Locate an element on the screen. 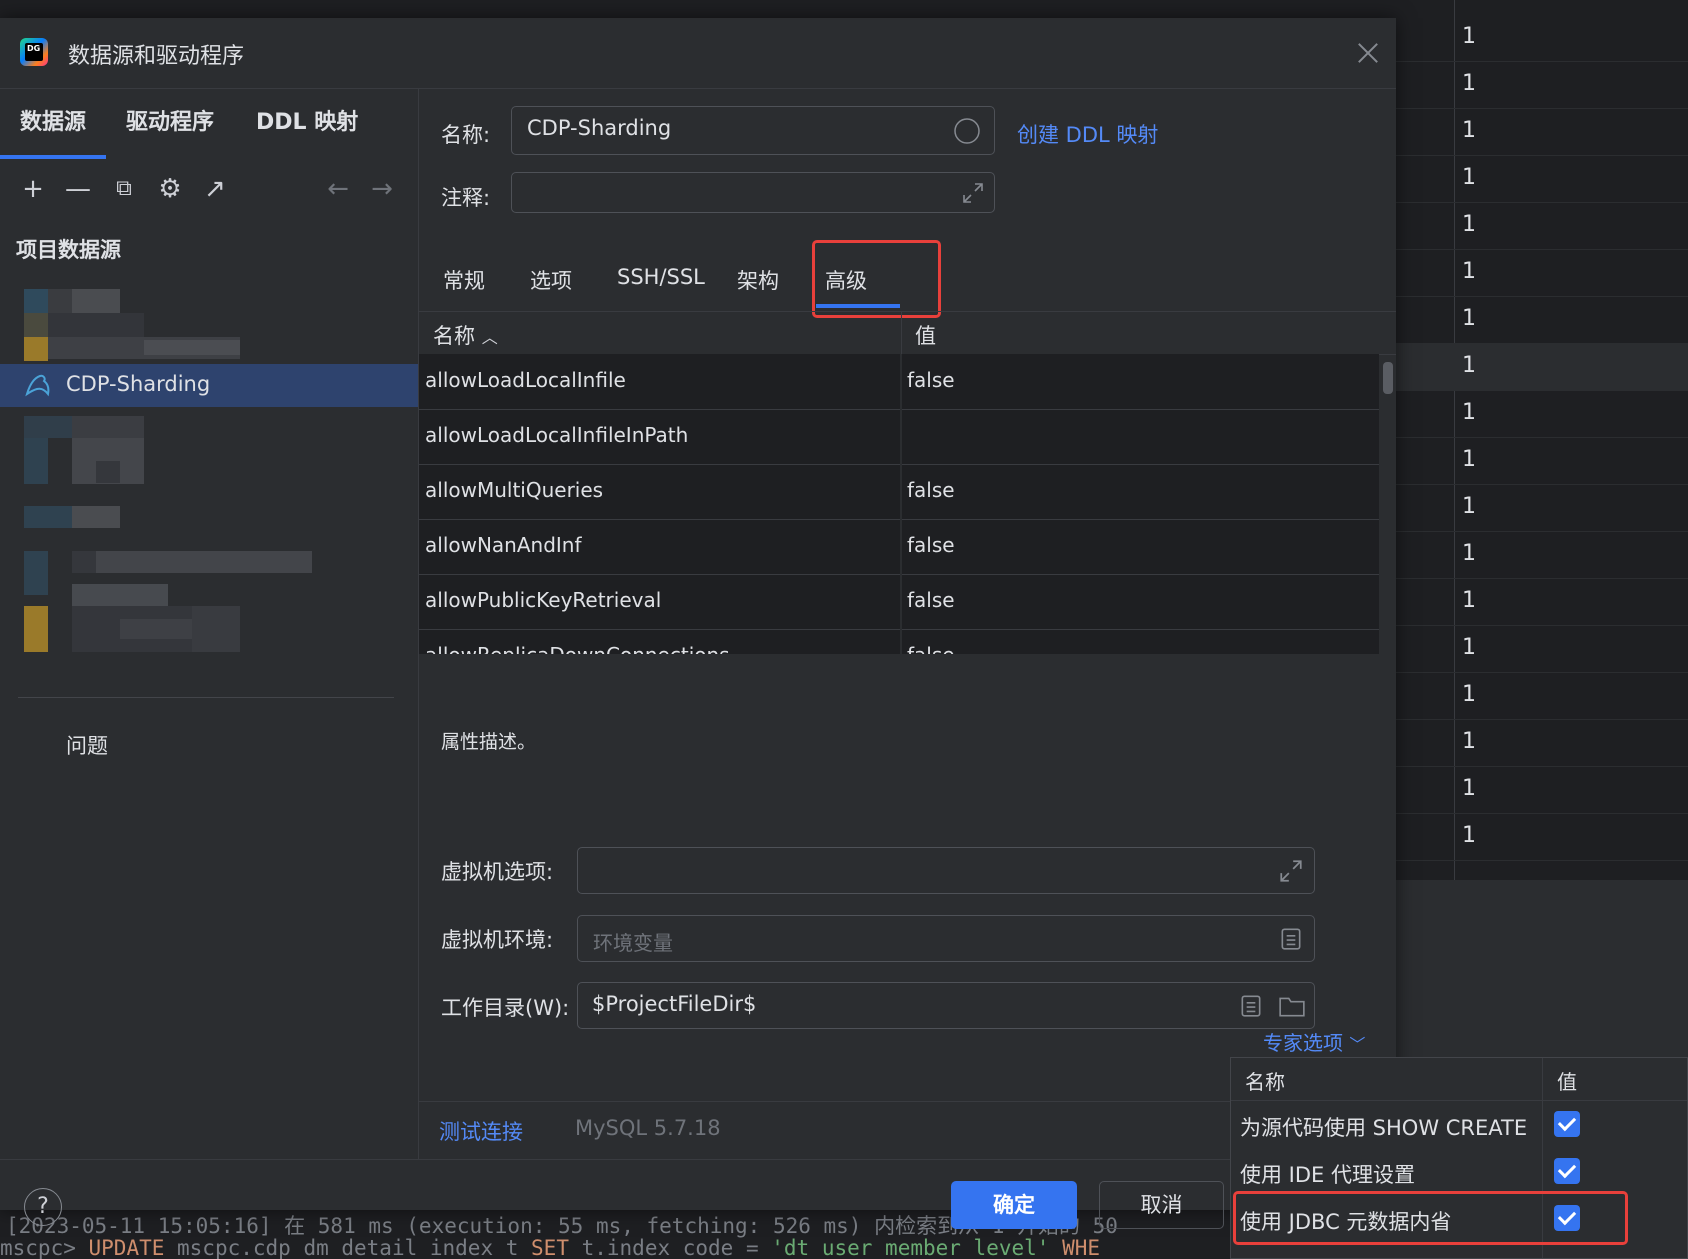 The width and height of the screenshot is (1688, 1259). property-name: allowNanAndInf is located at coordinates (503, 545).